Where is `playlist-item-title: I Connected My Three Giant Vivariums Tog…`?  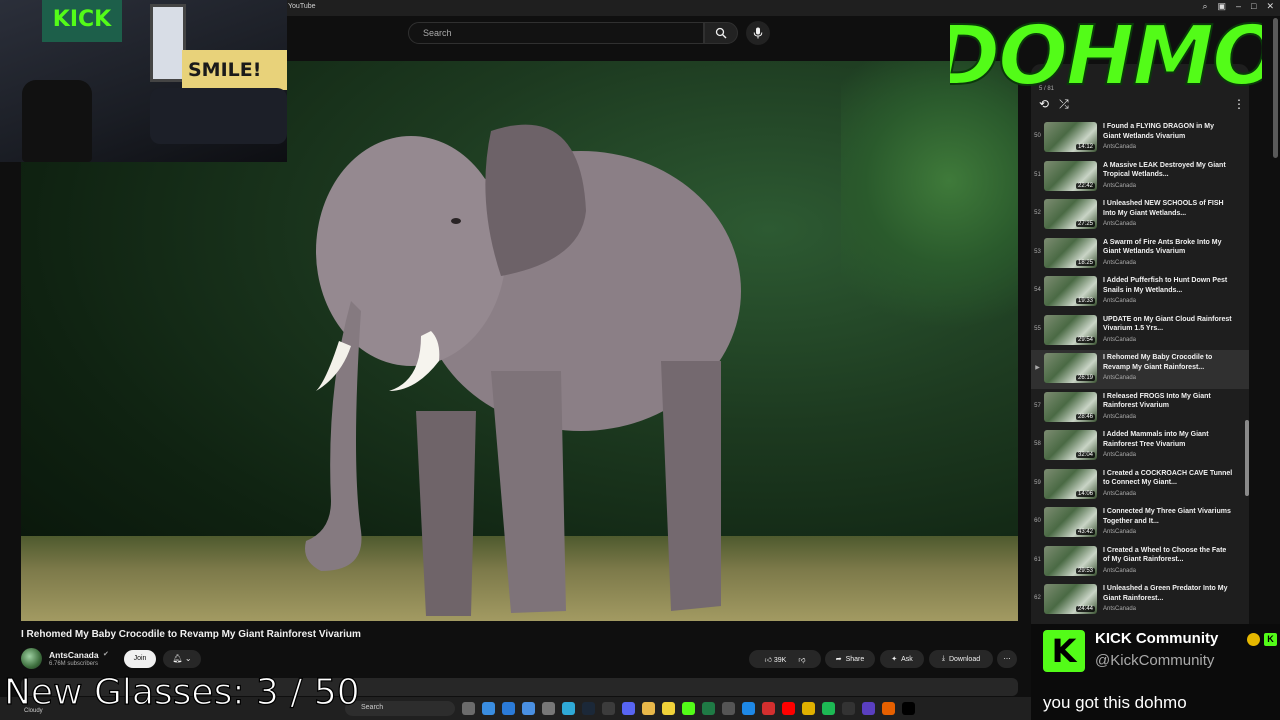 playlist-item-title: I Connected My Three Giant Vivariums Tog… is located at coordinates (1168, 516).